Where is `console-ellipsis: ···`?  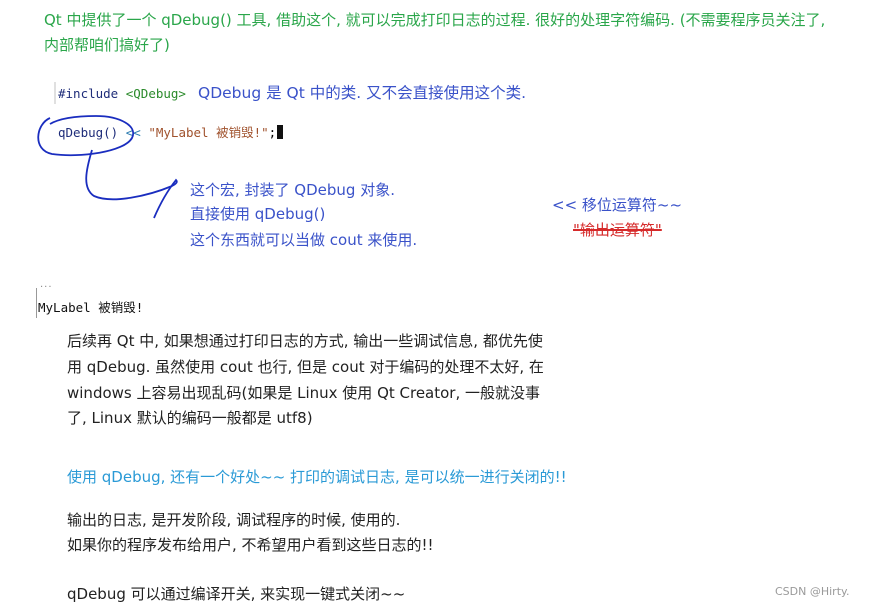 console-ellipsis: ··· is located at coordinates (46, 287).